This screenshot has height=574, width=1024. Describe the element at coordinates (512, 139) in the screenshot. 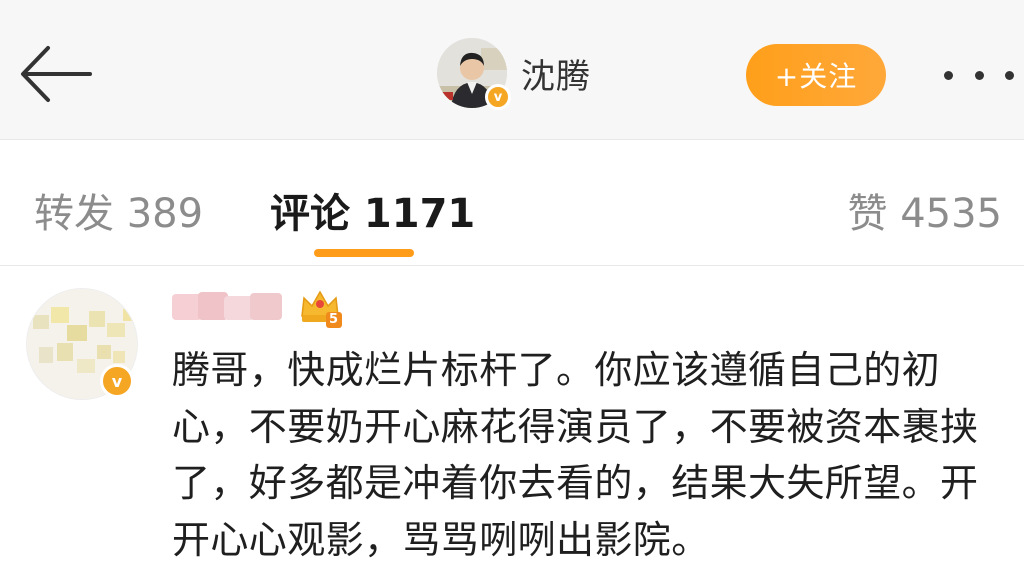

I see `header-divider` at that location.